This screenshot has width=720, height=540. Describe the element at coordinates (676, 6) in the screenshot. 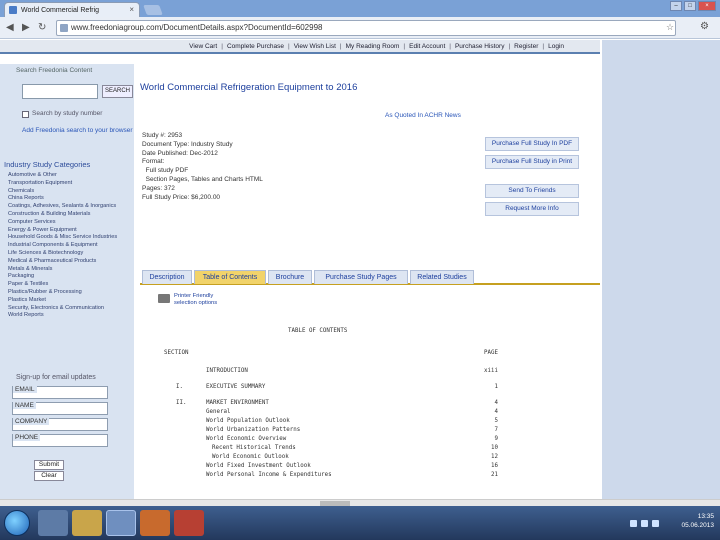

I see `minimize-icon: –` at that location.